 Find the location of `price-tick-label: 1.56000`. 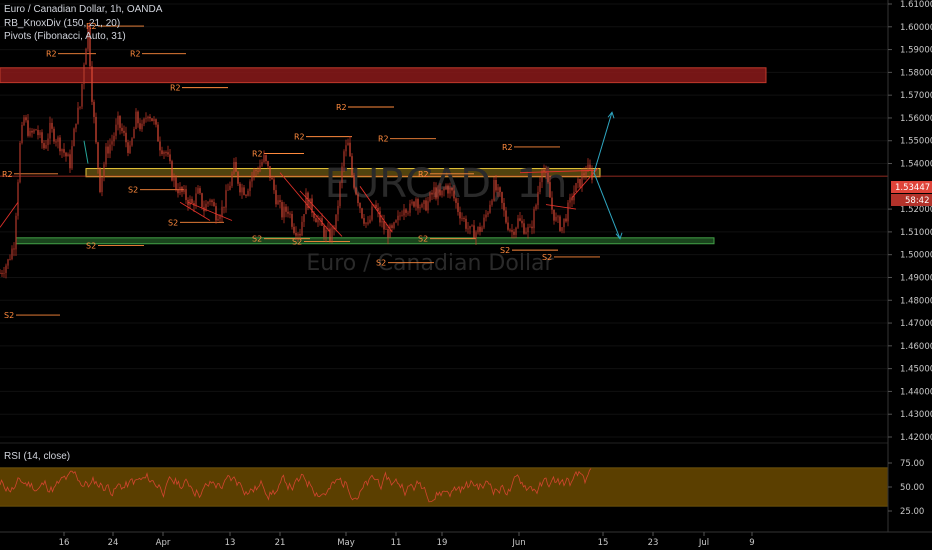

price-tick-label: 1.56000 is located at coordinates (916, 119).